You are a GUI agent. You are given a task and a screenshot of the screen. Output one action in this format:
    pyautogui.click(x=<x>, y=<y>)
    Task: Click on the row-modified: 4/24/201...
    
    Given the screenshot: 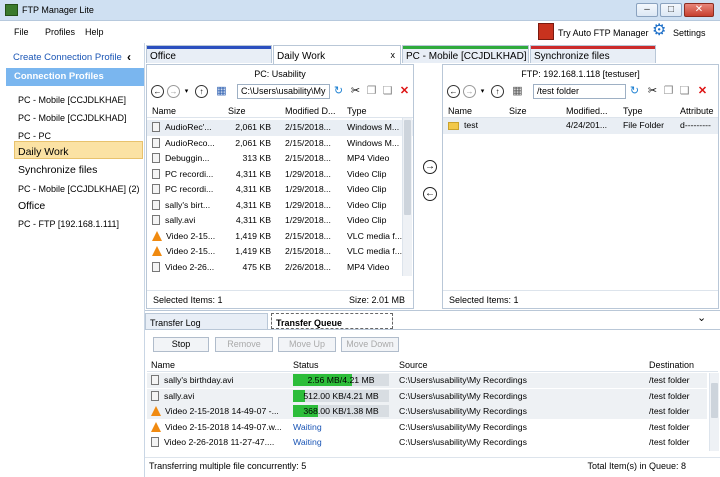 What is the action you would take?
    pyautogui.click(x=587, y=125)
    